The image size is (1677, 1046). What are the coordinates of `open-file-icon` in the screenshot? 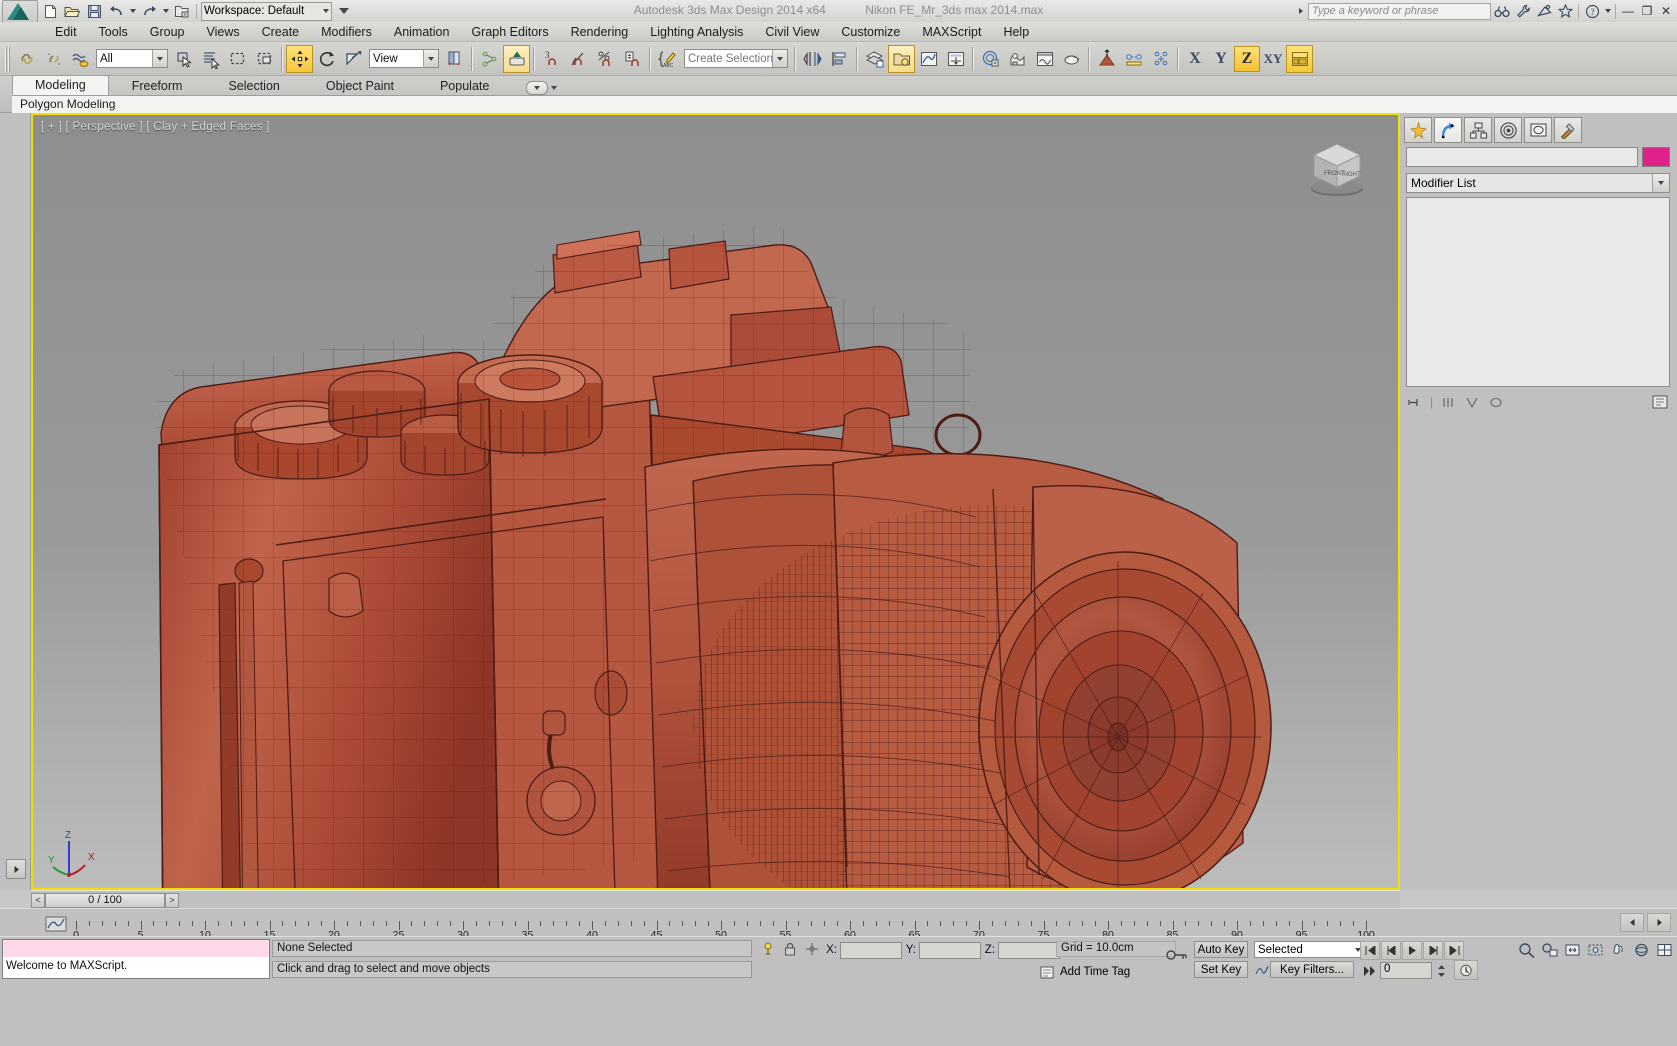 It's located at (72, 11).